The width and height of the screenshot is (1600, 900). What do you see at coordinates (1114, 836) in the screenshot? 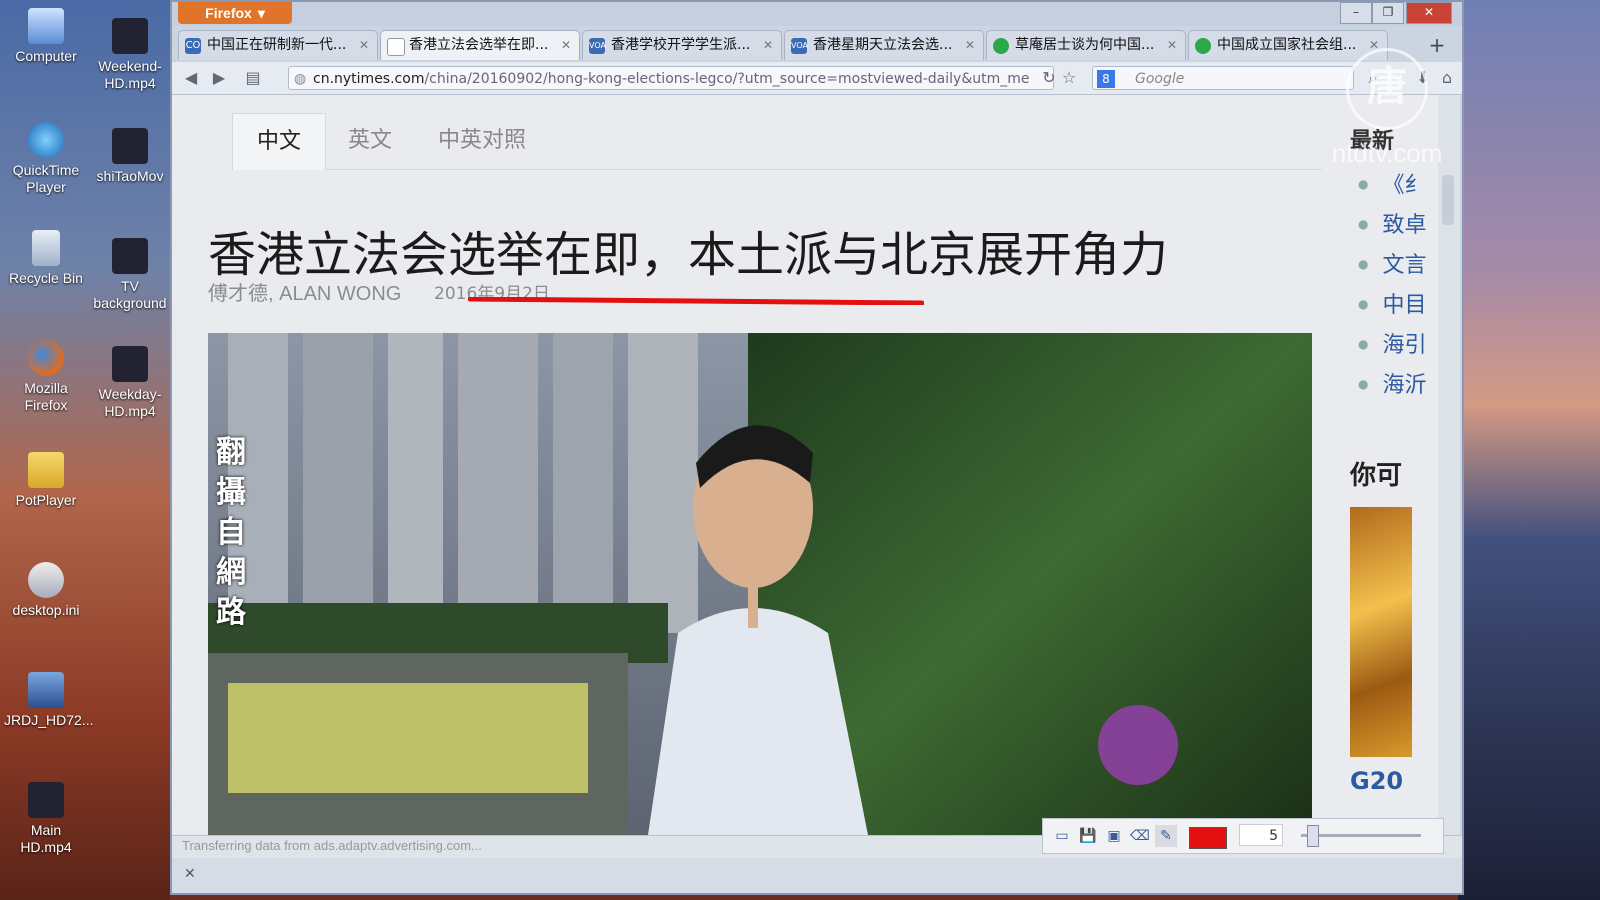
I see `screen-capture-icon: ▣` at bounding box center [1114, 836].